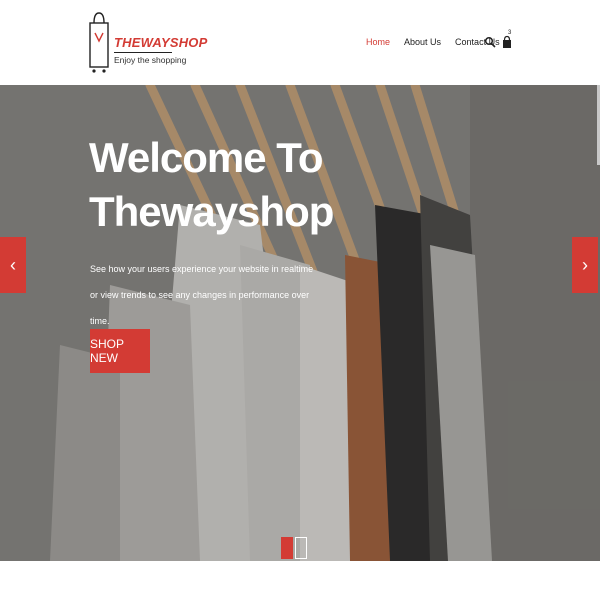 This screenshot has height=600, width=600. I want to click on shopping-bag-icon, so click(99, 42).